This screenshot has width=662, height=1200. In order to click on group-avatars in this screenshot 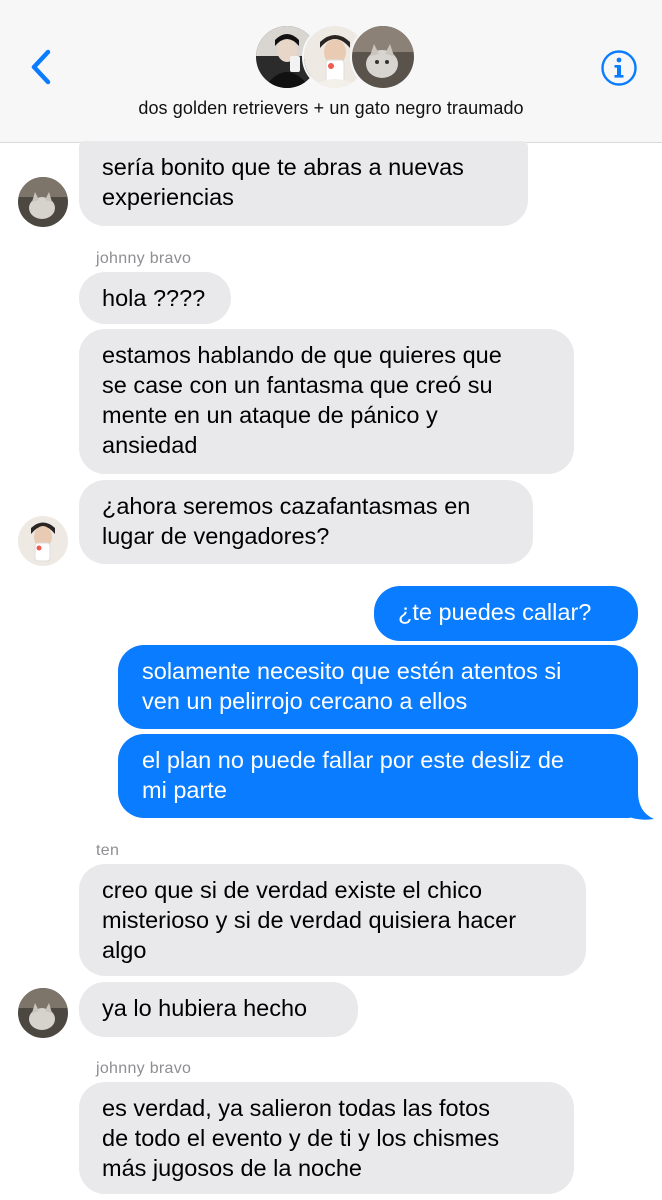, I will do `click(335, 57)`.